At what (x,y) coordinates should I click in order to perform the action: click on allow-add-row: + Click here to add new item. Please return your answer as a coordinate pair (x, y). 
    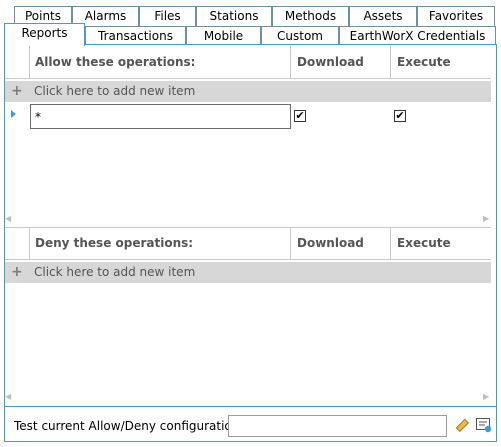
    Looking at the image, I should click on (248, 91).